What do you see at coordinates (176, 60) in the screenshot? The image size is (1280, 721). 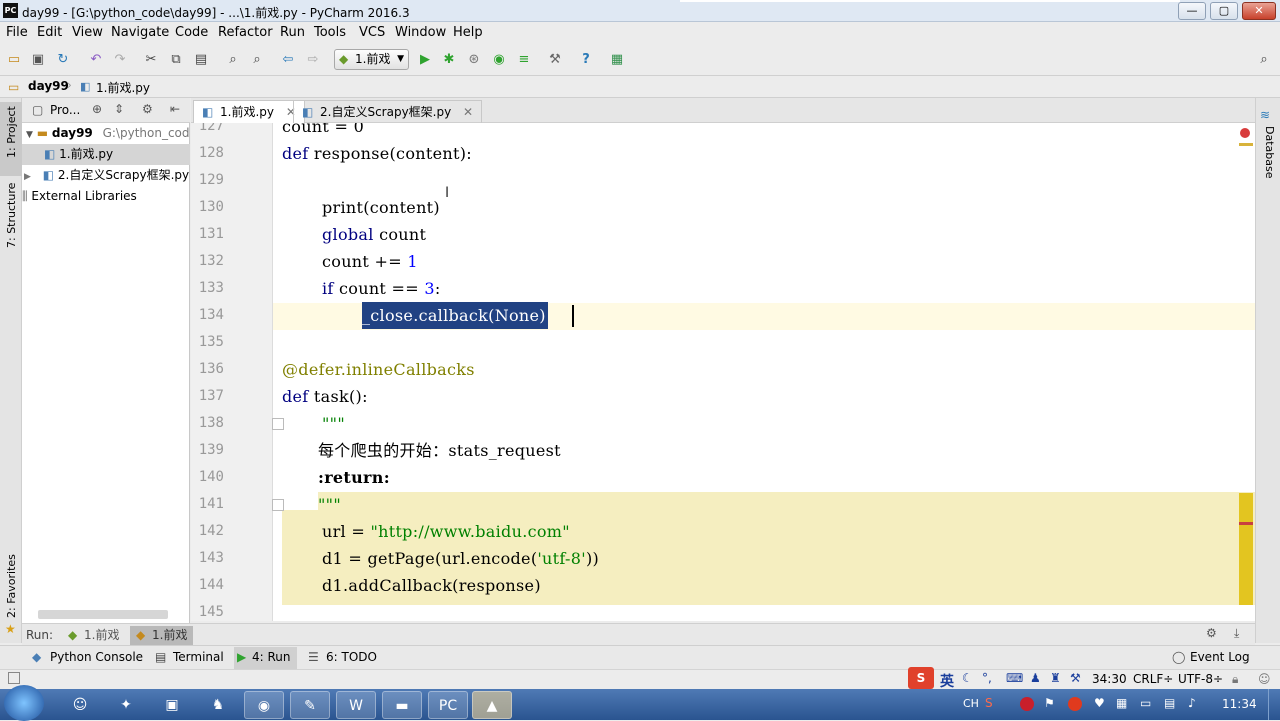 I see `copy-icon: ⧉` at bounding box center [176, 60].